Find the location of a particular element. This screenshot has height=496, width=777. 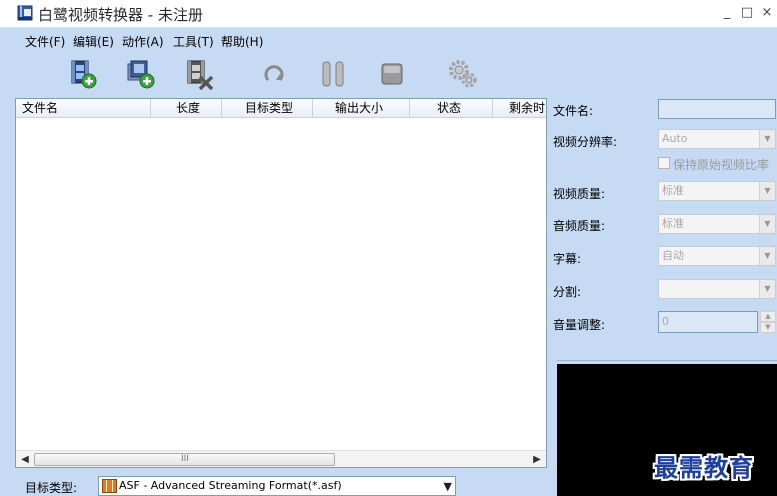

minimize-button: _ is located at coordinates (727, 13).